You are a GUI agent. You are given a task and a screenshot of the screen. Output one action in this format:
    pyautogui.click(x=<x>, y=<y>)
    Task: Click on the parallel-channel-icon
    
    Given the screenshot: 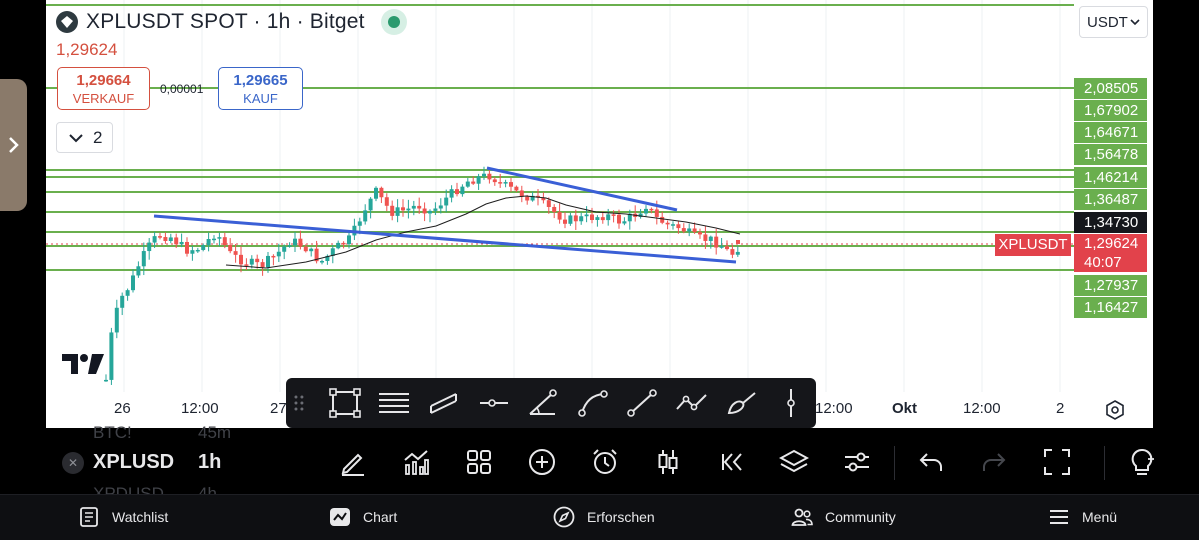 What is the action you would take?
    pyautogui.click(x=444, y=403)
    